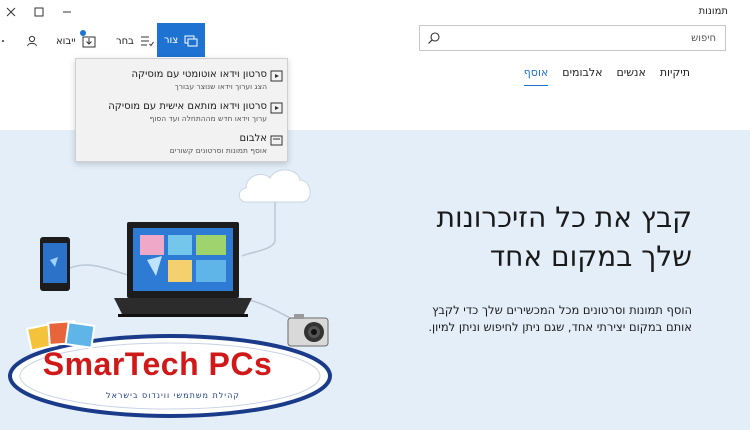 Image resolution: width=750 pixels, height=430 pixels. I want to click on phone-icon, so click(55, 264).